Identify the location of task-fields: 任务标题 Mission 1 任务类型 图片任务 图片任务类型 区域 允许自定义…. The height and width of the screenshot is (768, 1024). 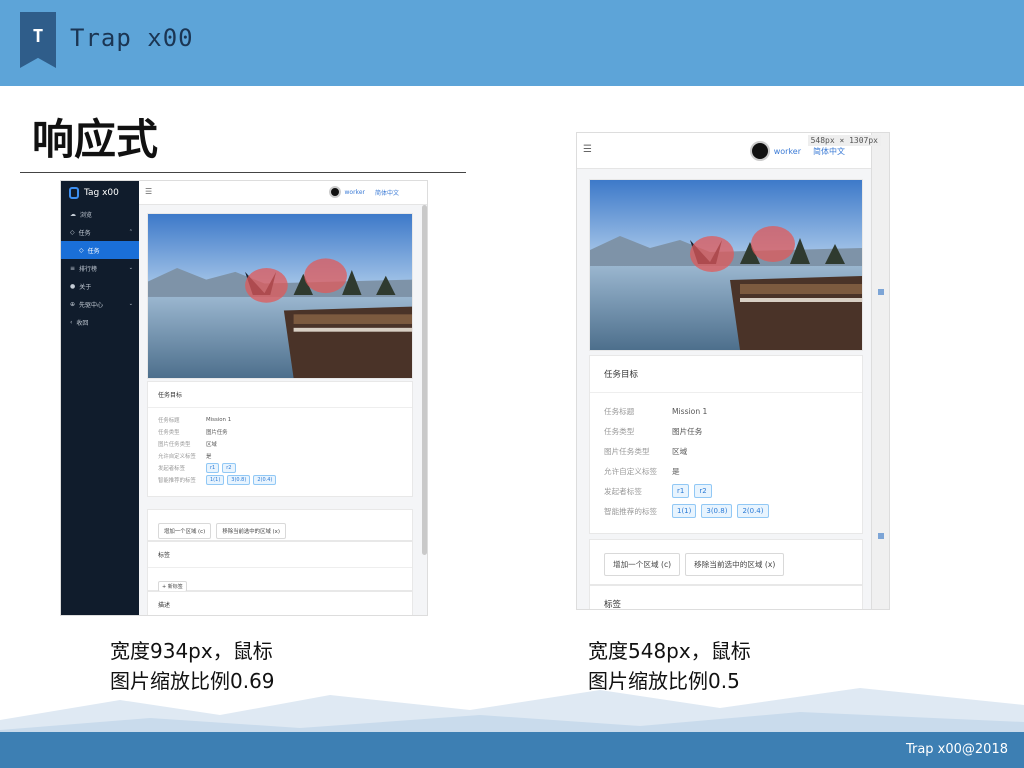
(280, 452).